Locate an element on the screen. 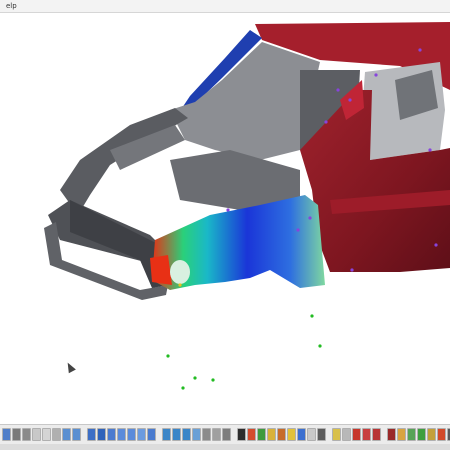 This screenshot has width=450, height=450. shaded-icon is located at coordinates (206, 434).